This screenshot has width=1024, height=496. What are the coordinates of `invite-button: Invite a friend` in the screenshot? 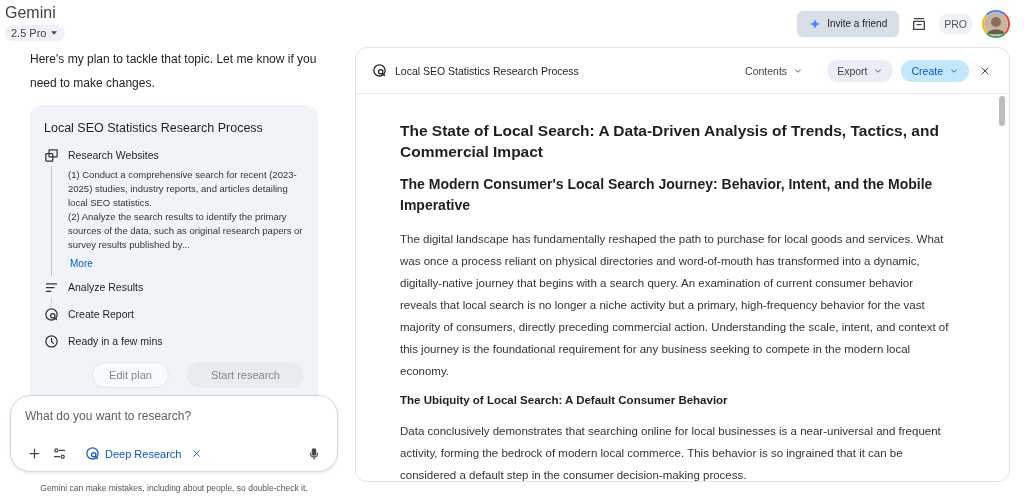 It's located at (848, 23).